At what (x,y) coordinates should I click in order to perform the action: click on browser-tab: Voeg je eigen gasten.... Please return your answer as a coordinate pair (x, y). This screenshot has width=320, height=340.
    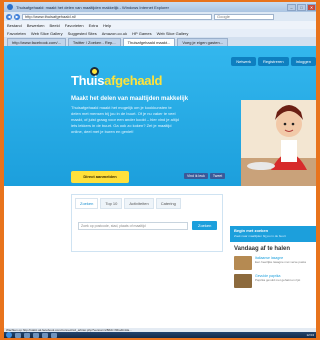
    Looking at the image, I should click on (203, 42).